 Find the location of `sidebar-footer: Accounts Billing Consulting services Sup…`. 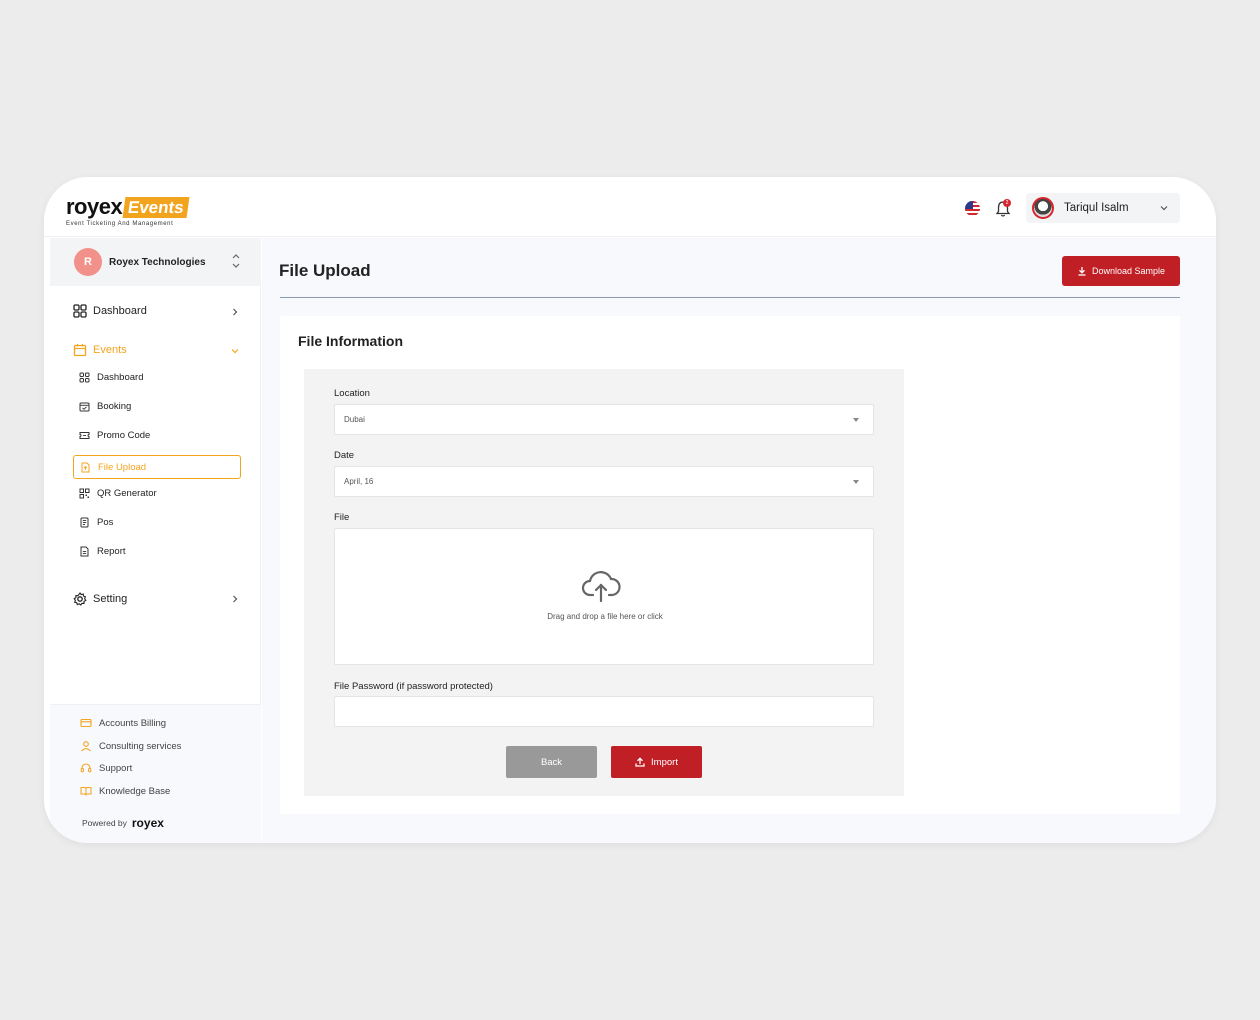

sidebar-footer: Accounts Billing Consulting services Sup… is located at coordinates (155, 773).